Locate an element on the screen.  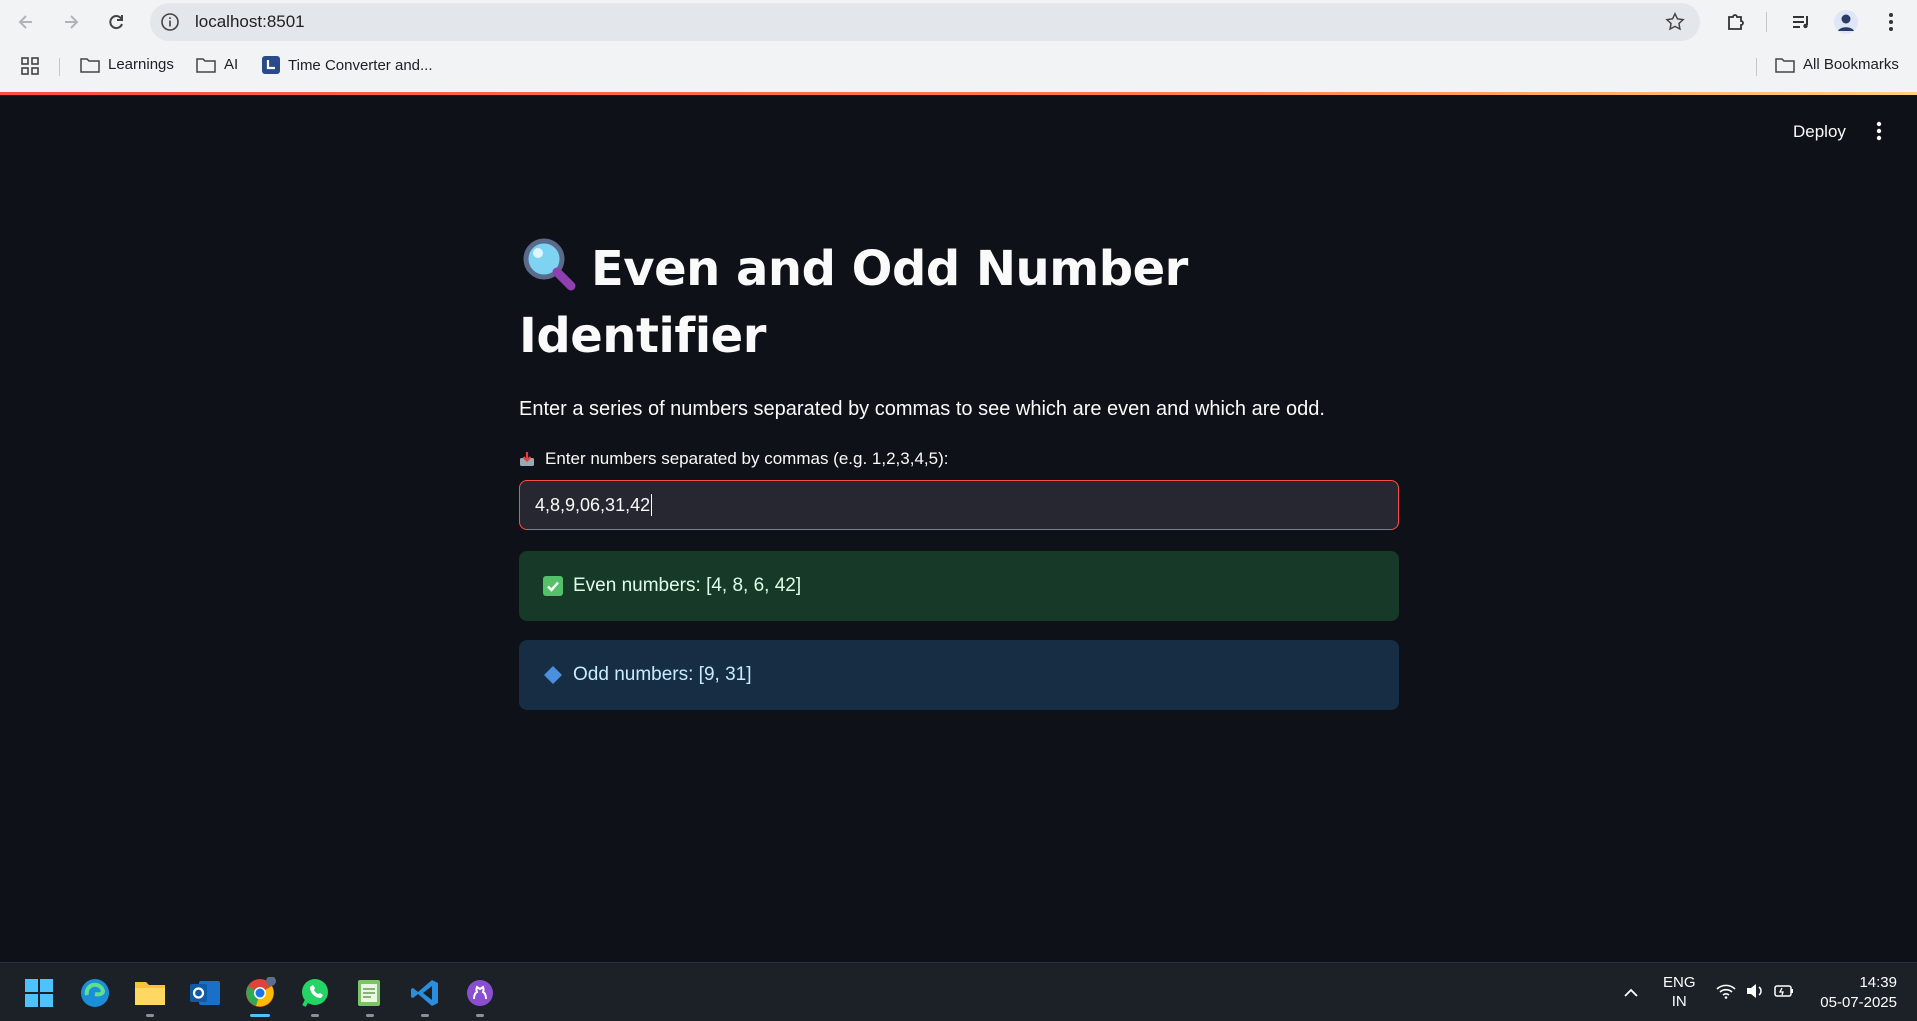
avatar-icon is located at coordinates (1846, 22).